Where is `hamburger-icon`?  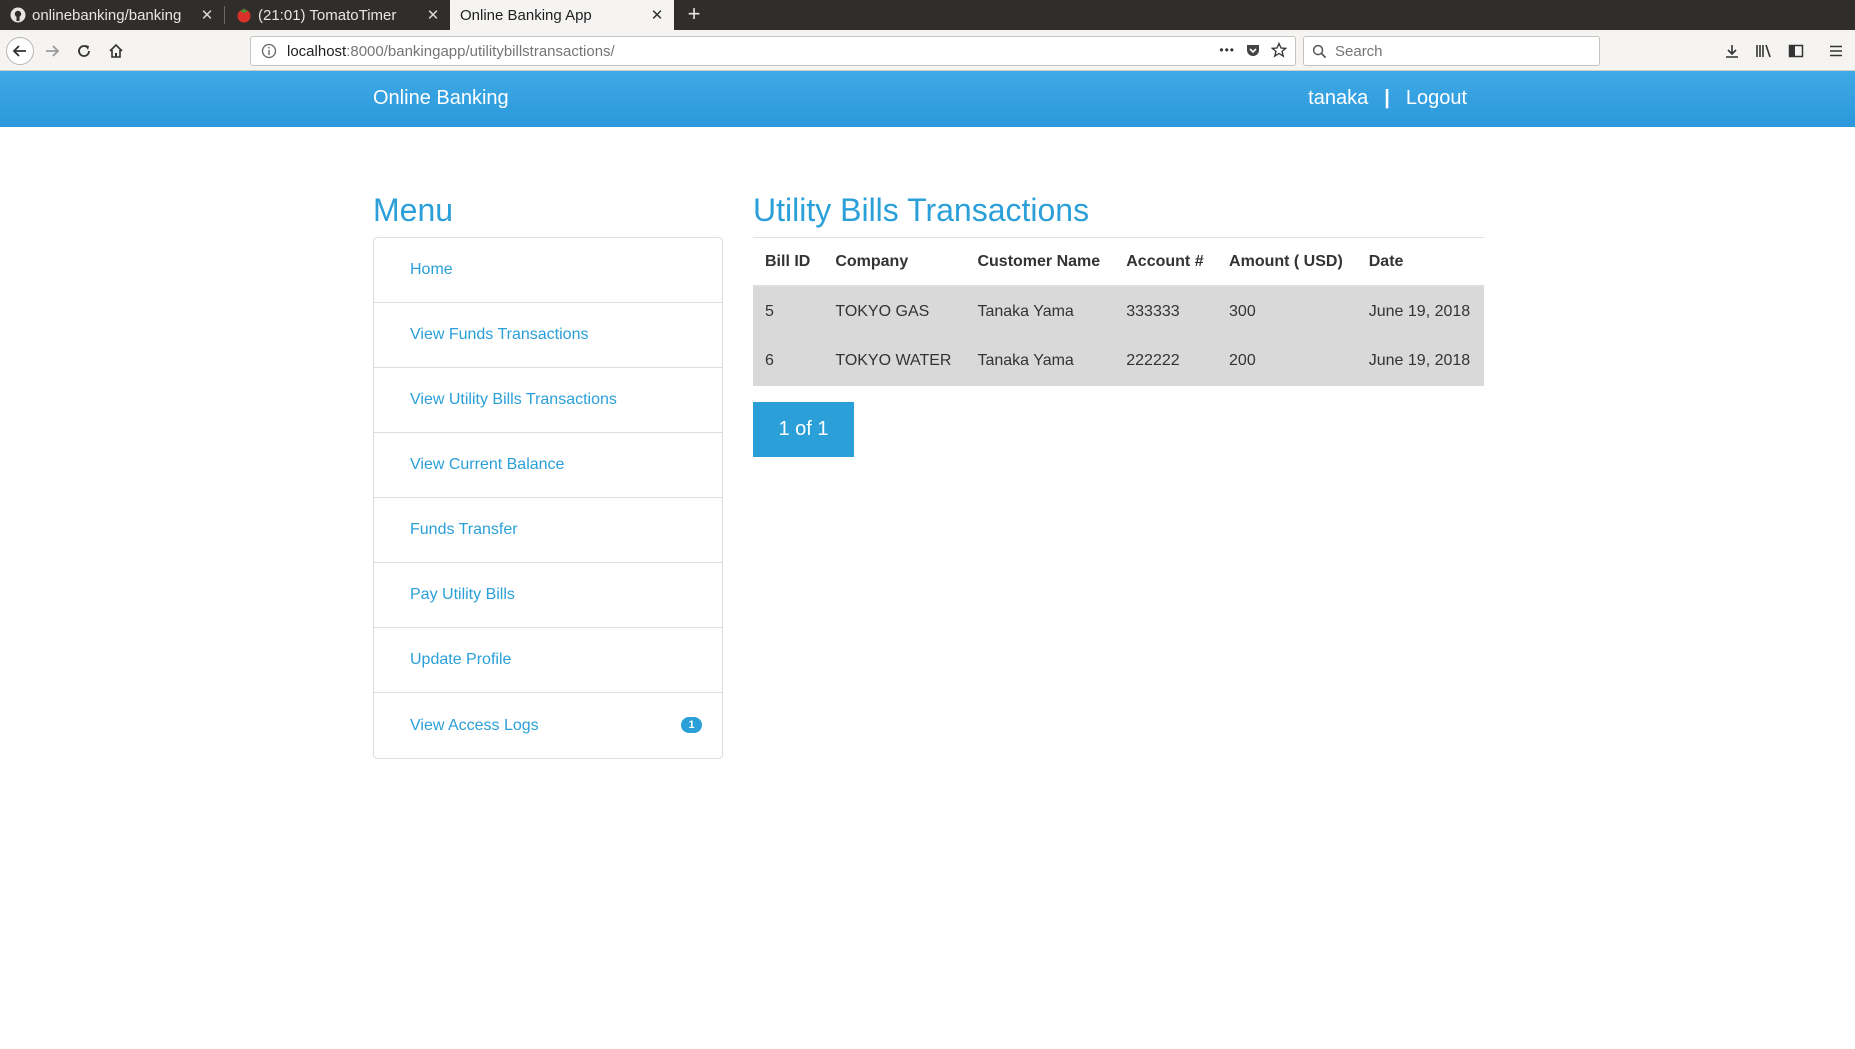
hamburger-icon is located at coordinates (1836, 51).